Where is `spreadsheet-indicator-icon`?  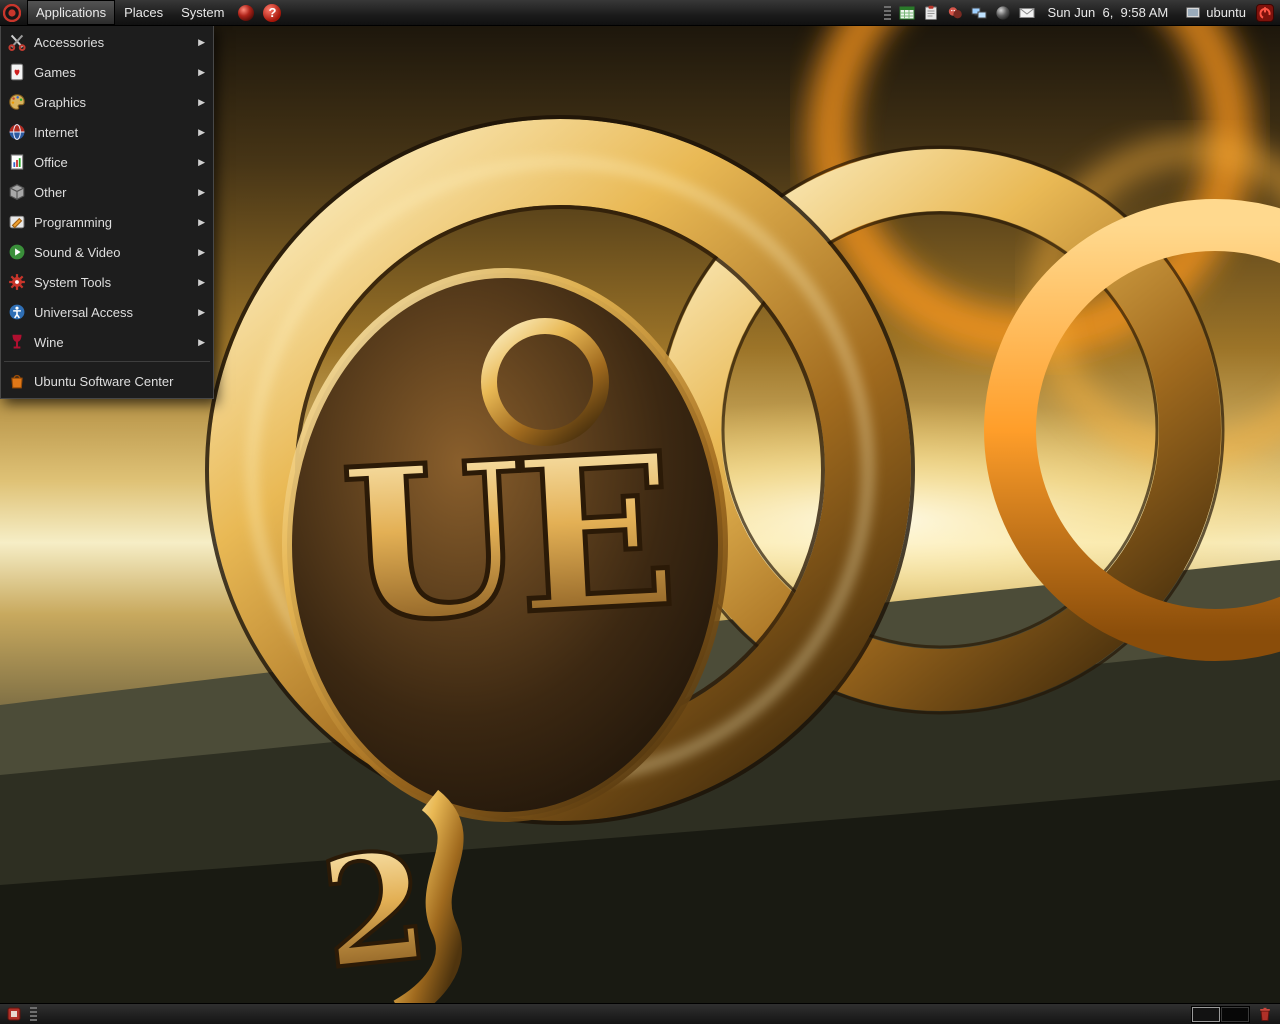 spreadsheet-indicator-icon is located at coordinates (907, 13).